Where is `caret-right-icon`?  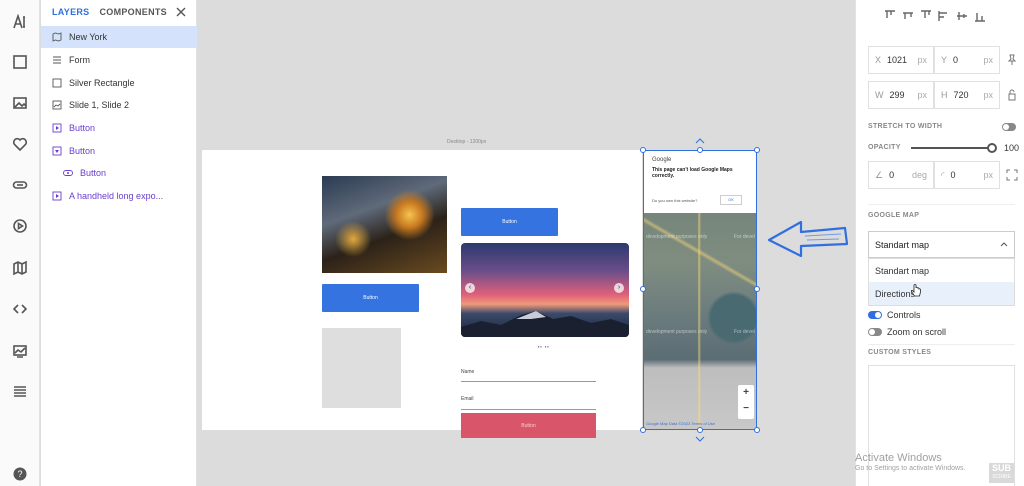 caret-right-icon is located at coordinates (57, 196).